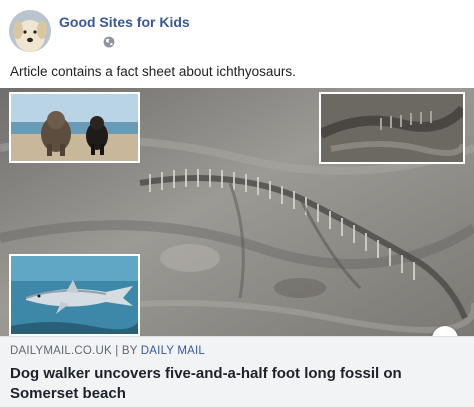 Image resolution: width=474 pixels, height=407 pixels. Describe the element at coordinates (392, 128) in the screenshot. I see `fossil-closeup-inset` at that location.